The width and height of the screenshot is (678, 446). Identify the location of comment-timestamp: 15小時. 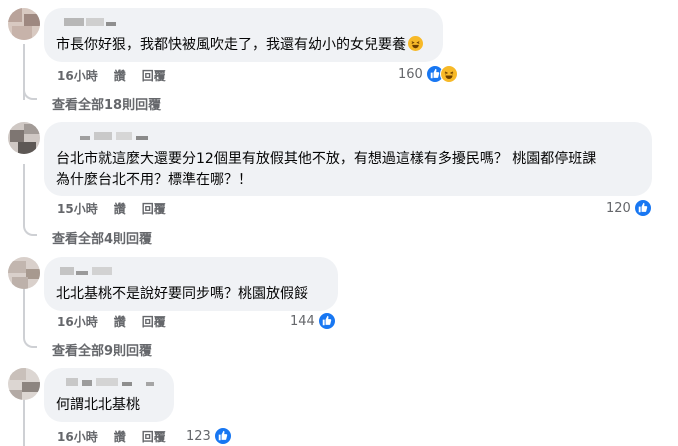
(77, 208).